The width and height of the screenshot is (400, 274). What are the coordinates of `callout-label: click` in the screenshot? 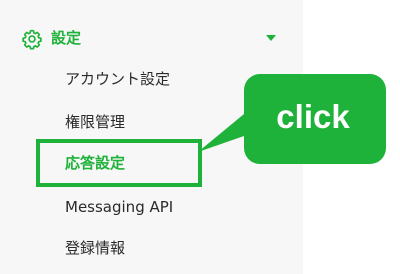 It's located at (313, 116).